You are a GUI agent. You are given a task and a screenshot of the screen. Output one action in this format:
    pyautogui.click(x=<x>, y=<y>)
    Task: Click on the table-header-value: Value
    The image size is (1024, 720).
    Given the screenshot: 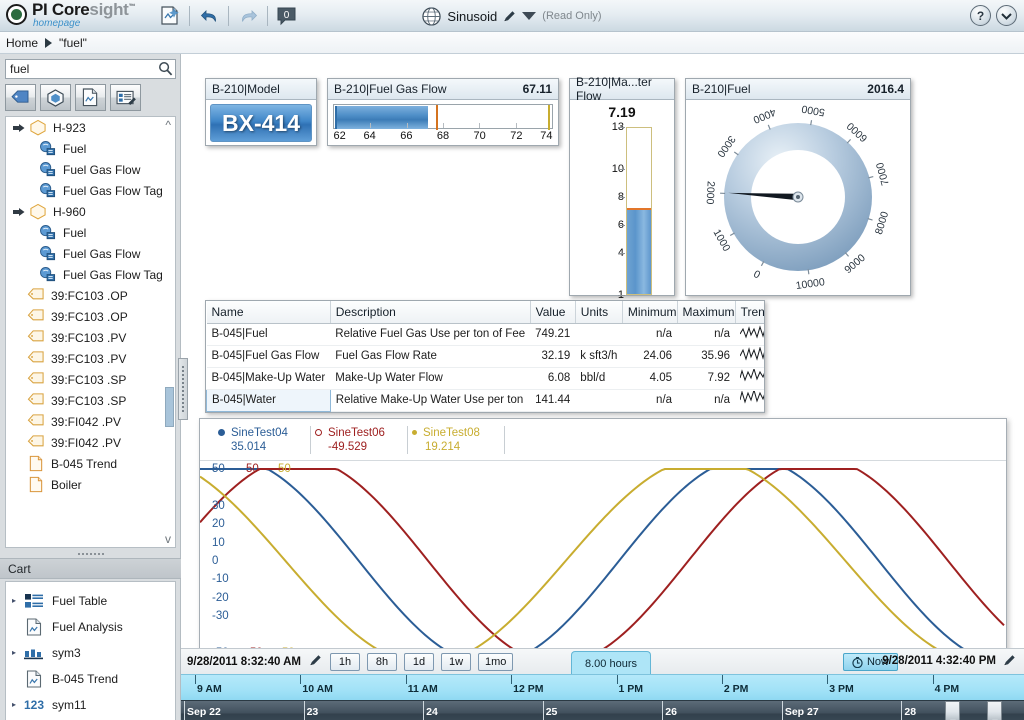 What is the action you would take?
    pyautogui.click(x=553, y=312)
    